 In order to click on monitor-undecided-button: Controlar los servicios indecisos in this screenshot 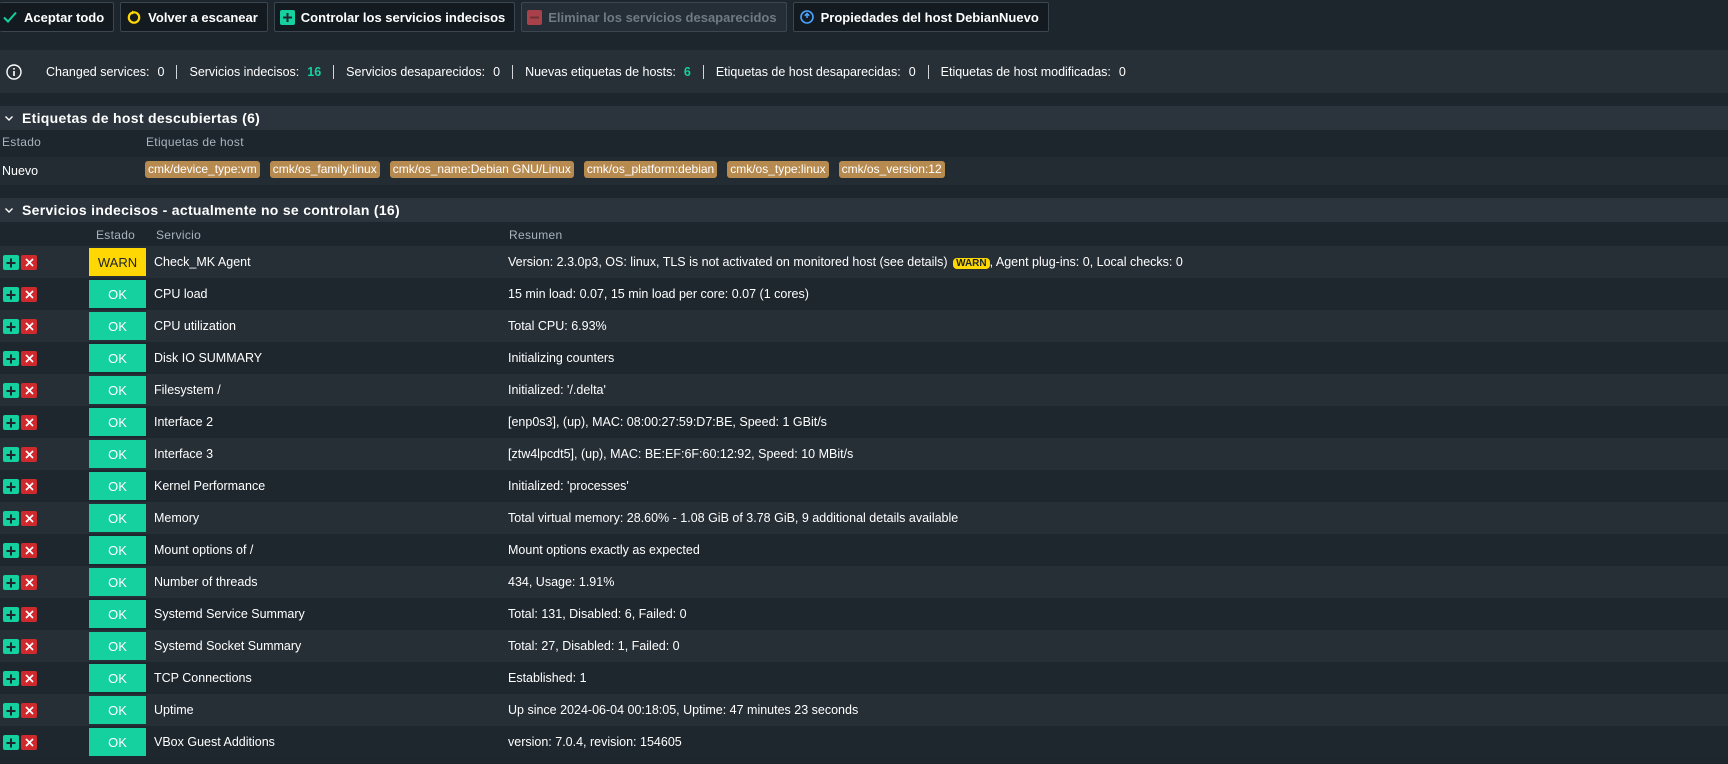, I will do `click(394, 17)`.